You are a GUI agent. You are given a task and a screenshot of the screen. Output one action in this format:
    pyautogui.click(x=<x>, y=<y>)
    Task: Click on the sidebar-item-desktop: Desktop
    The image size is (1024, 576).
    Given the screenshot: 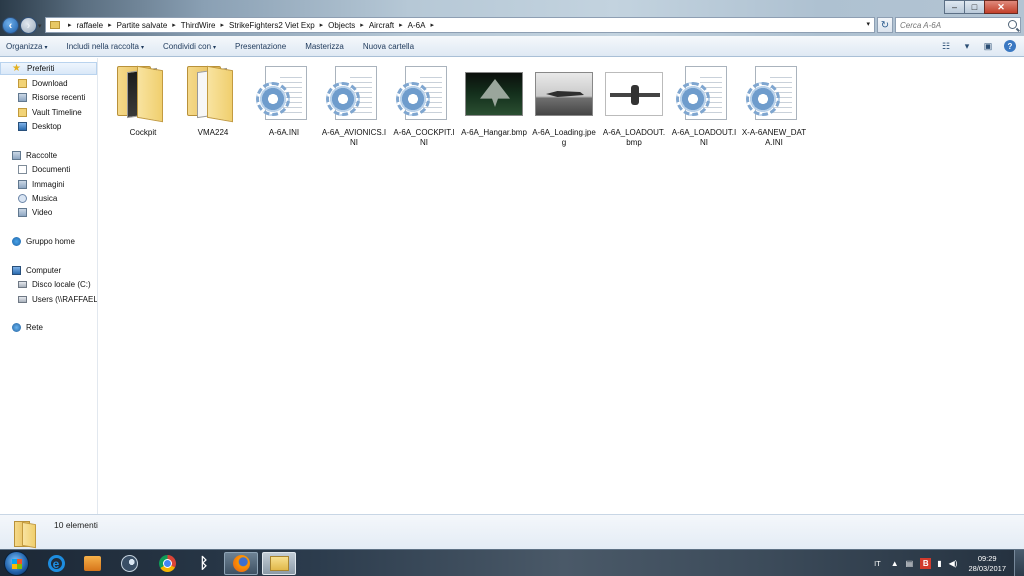 What is the action you would take?
    pyautogui.click(x=48, y=126)
    